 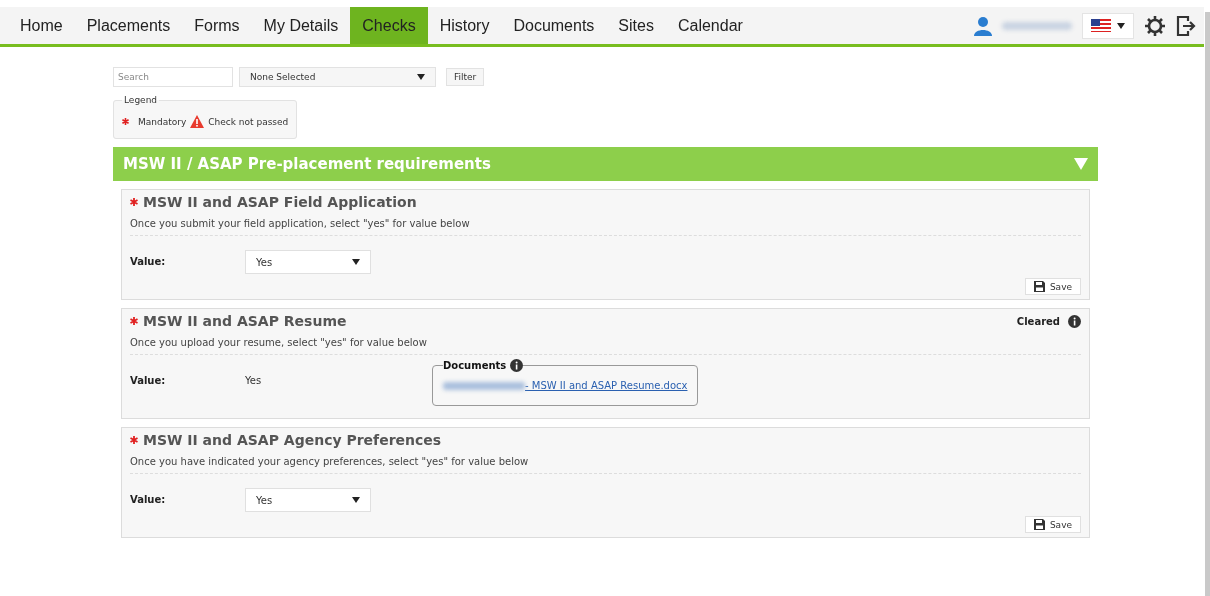 I want to click on nav-tab: History, so click(x=464, y=25).